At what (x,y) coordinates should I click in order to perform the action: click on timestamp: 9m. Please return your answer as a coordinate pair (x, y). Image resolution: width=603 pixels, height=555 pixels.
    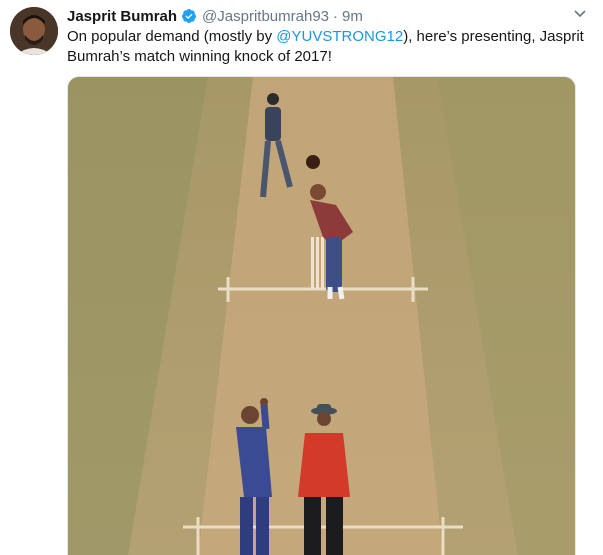
    Looking at the image, I should click on (352, 16).